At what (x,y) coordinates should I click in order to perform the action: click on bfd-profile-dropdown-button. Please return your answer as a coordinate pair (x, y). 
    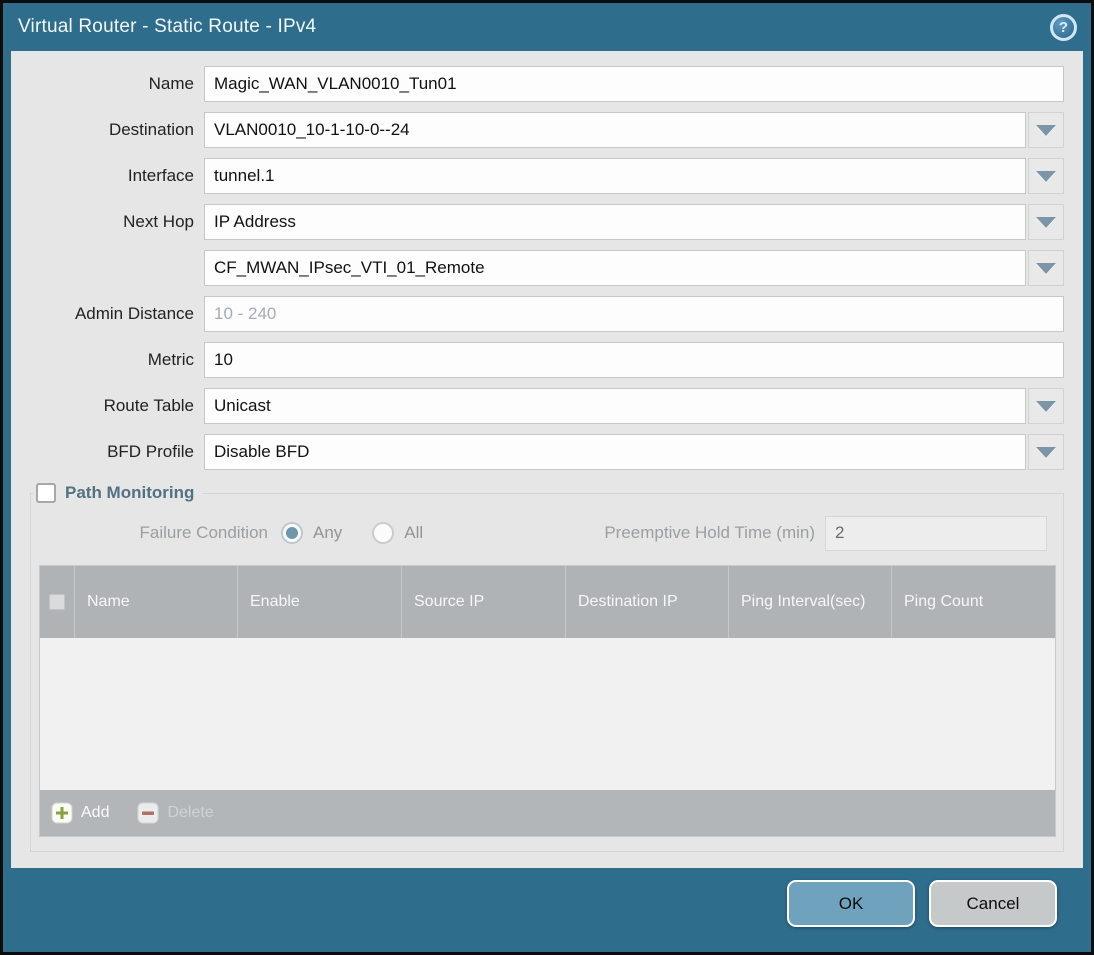
    Looking at the image, I should click on (1046, 452).